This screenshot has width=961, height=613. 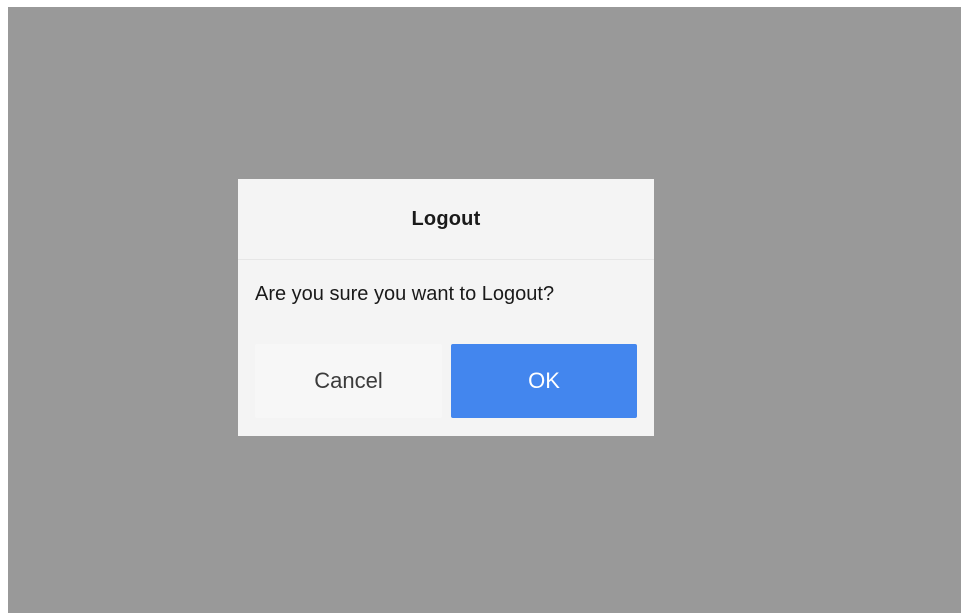 I want to click on ok-button-label: OK, so click(x=544, y=380).